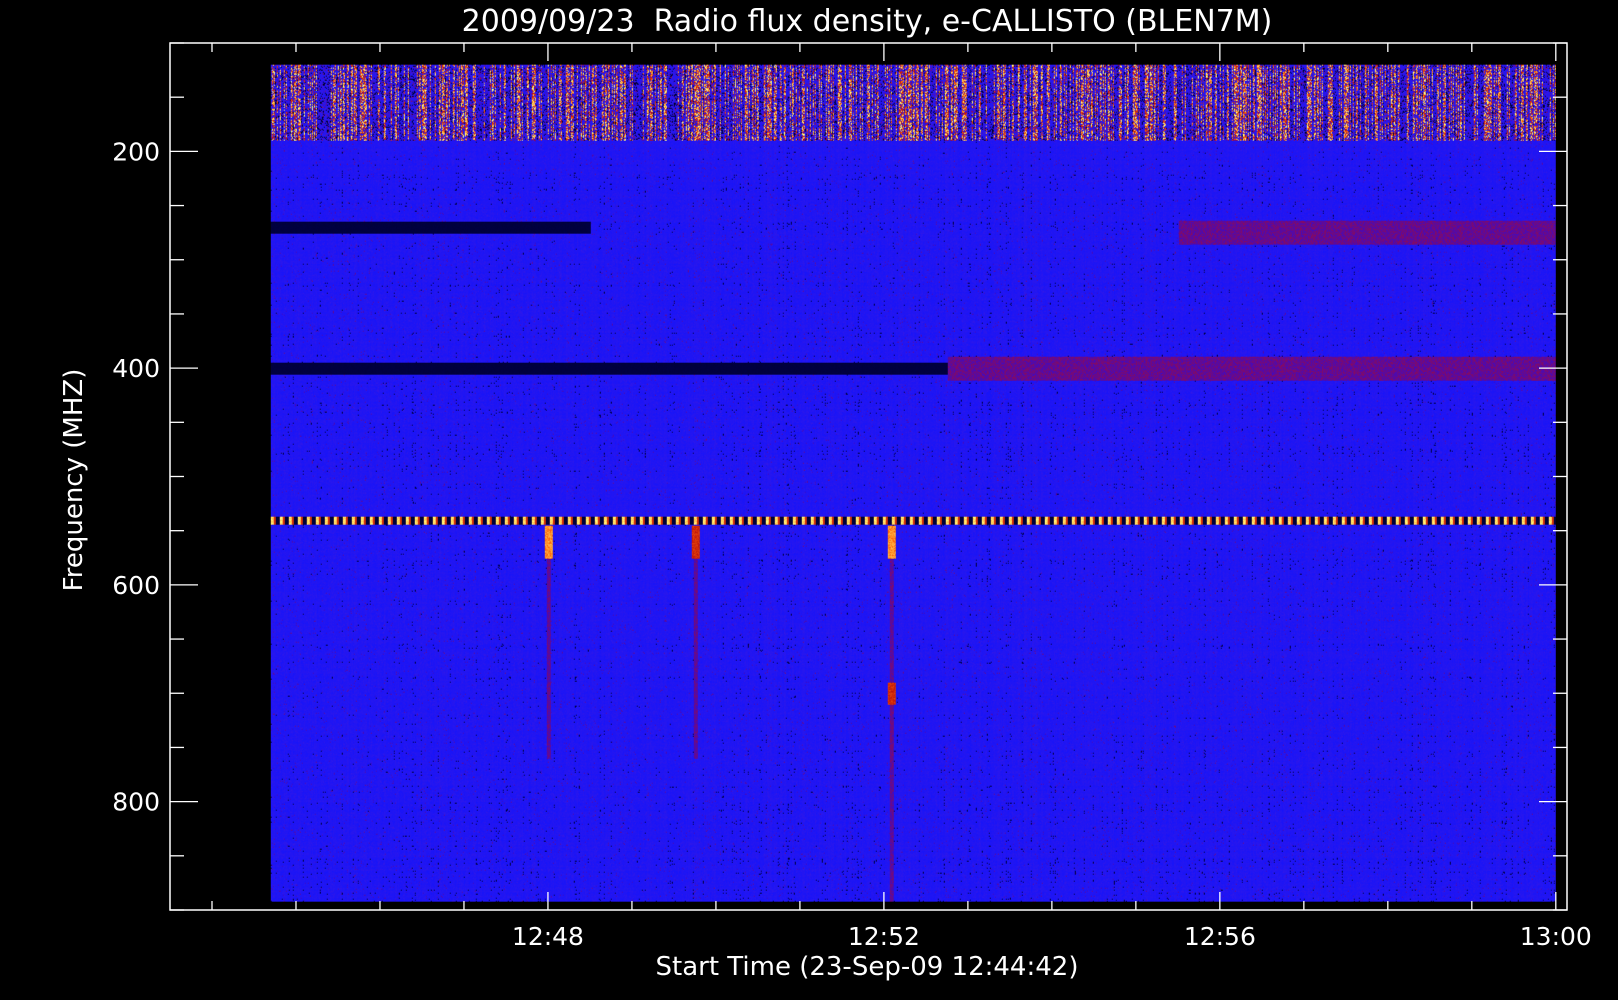 The width and height of the screenshot is (1618, 1000). I want to click on x-tick-label: 13:00, so click(1556, 936).